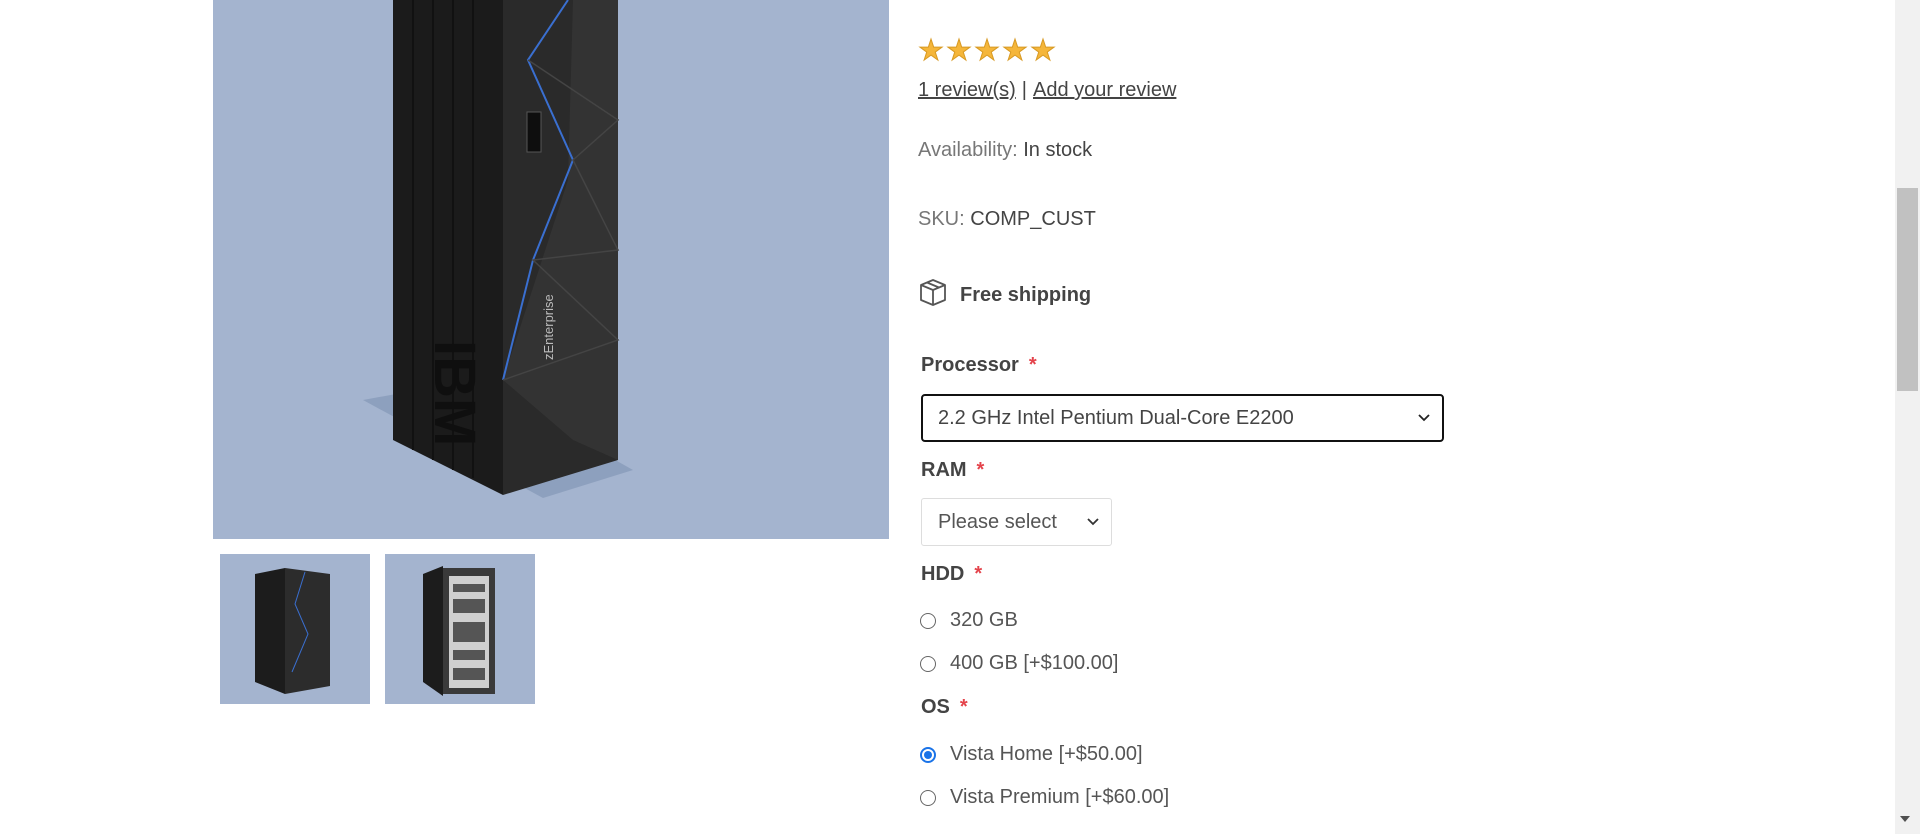  What do you see at coordinates (944, 470) in the screenshot?
I see `ram-label-text: RAM` at bounding box center [944, 470].